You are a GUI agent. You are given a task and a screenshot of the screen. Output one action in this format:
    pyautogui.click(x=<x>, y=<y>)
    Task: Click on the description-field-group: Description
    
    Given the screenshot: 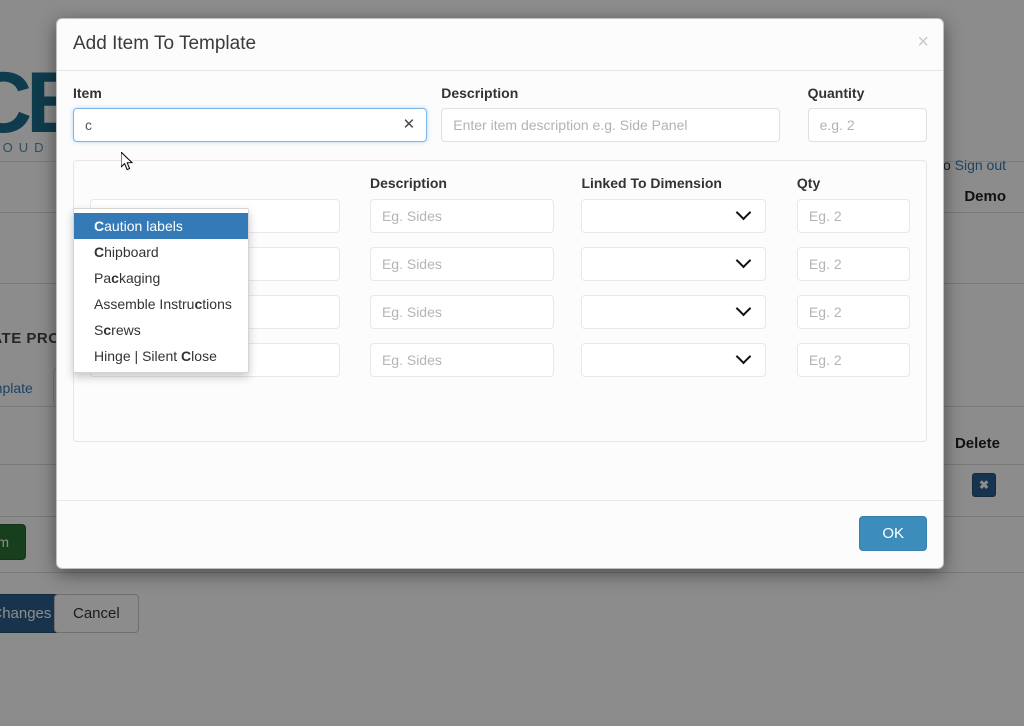 What is the action you would take?
    pyautogui.click(x=610, y=113)
    